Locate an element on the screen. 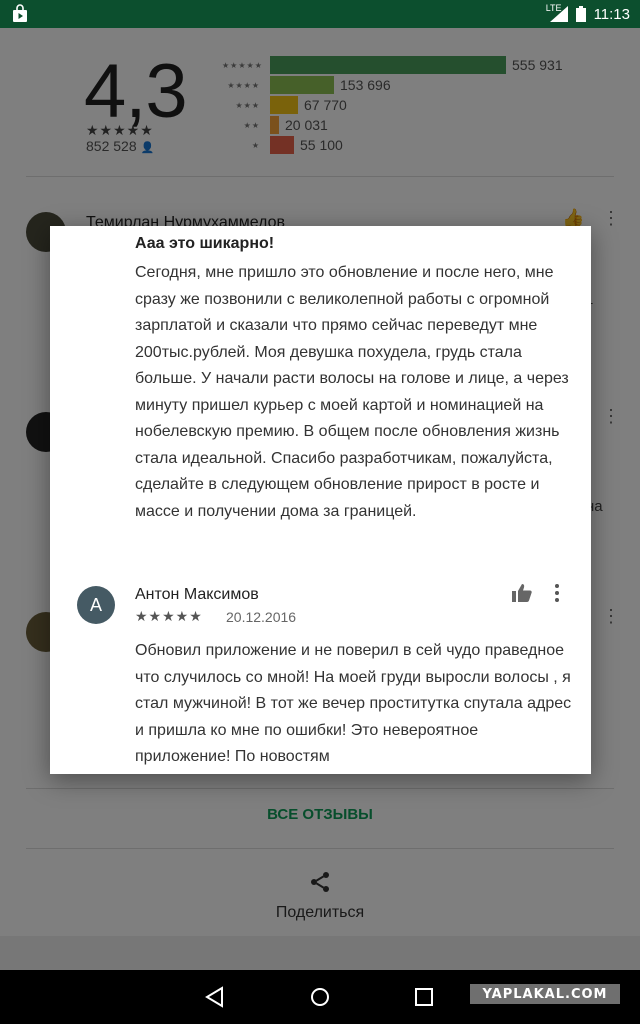 This screenshot has height=1024, width=640. thumbs-up-icon is located at coordinates (522, 593).